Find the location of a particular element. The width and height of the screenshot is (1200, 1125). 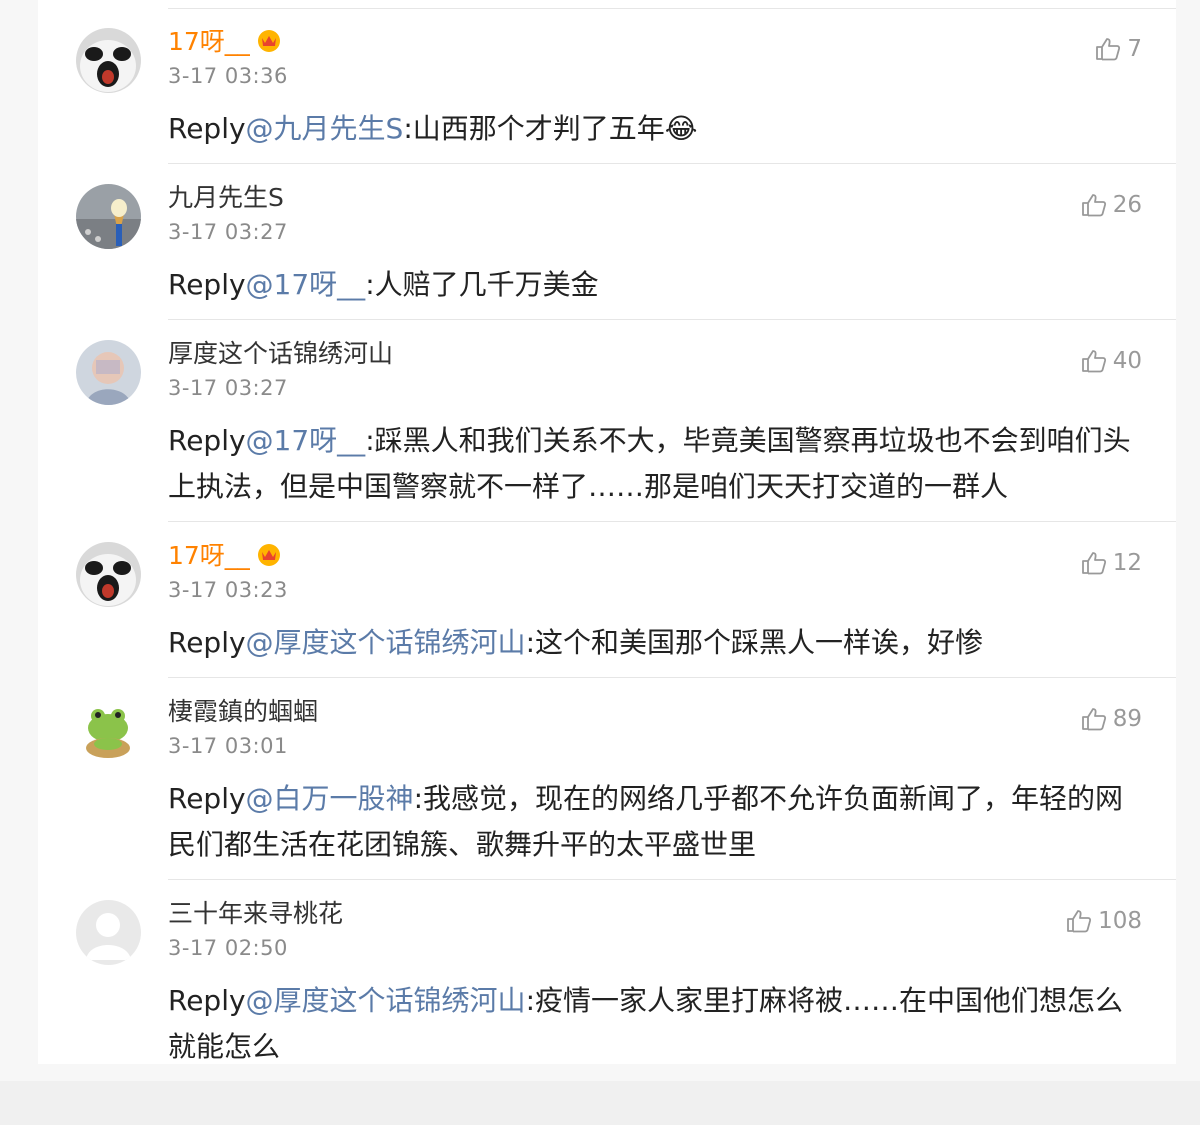

bottom-bar is located at coordinates (600, 1103).